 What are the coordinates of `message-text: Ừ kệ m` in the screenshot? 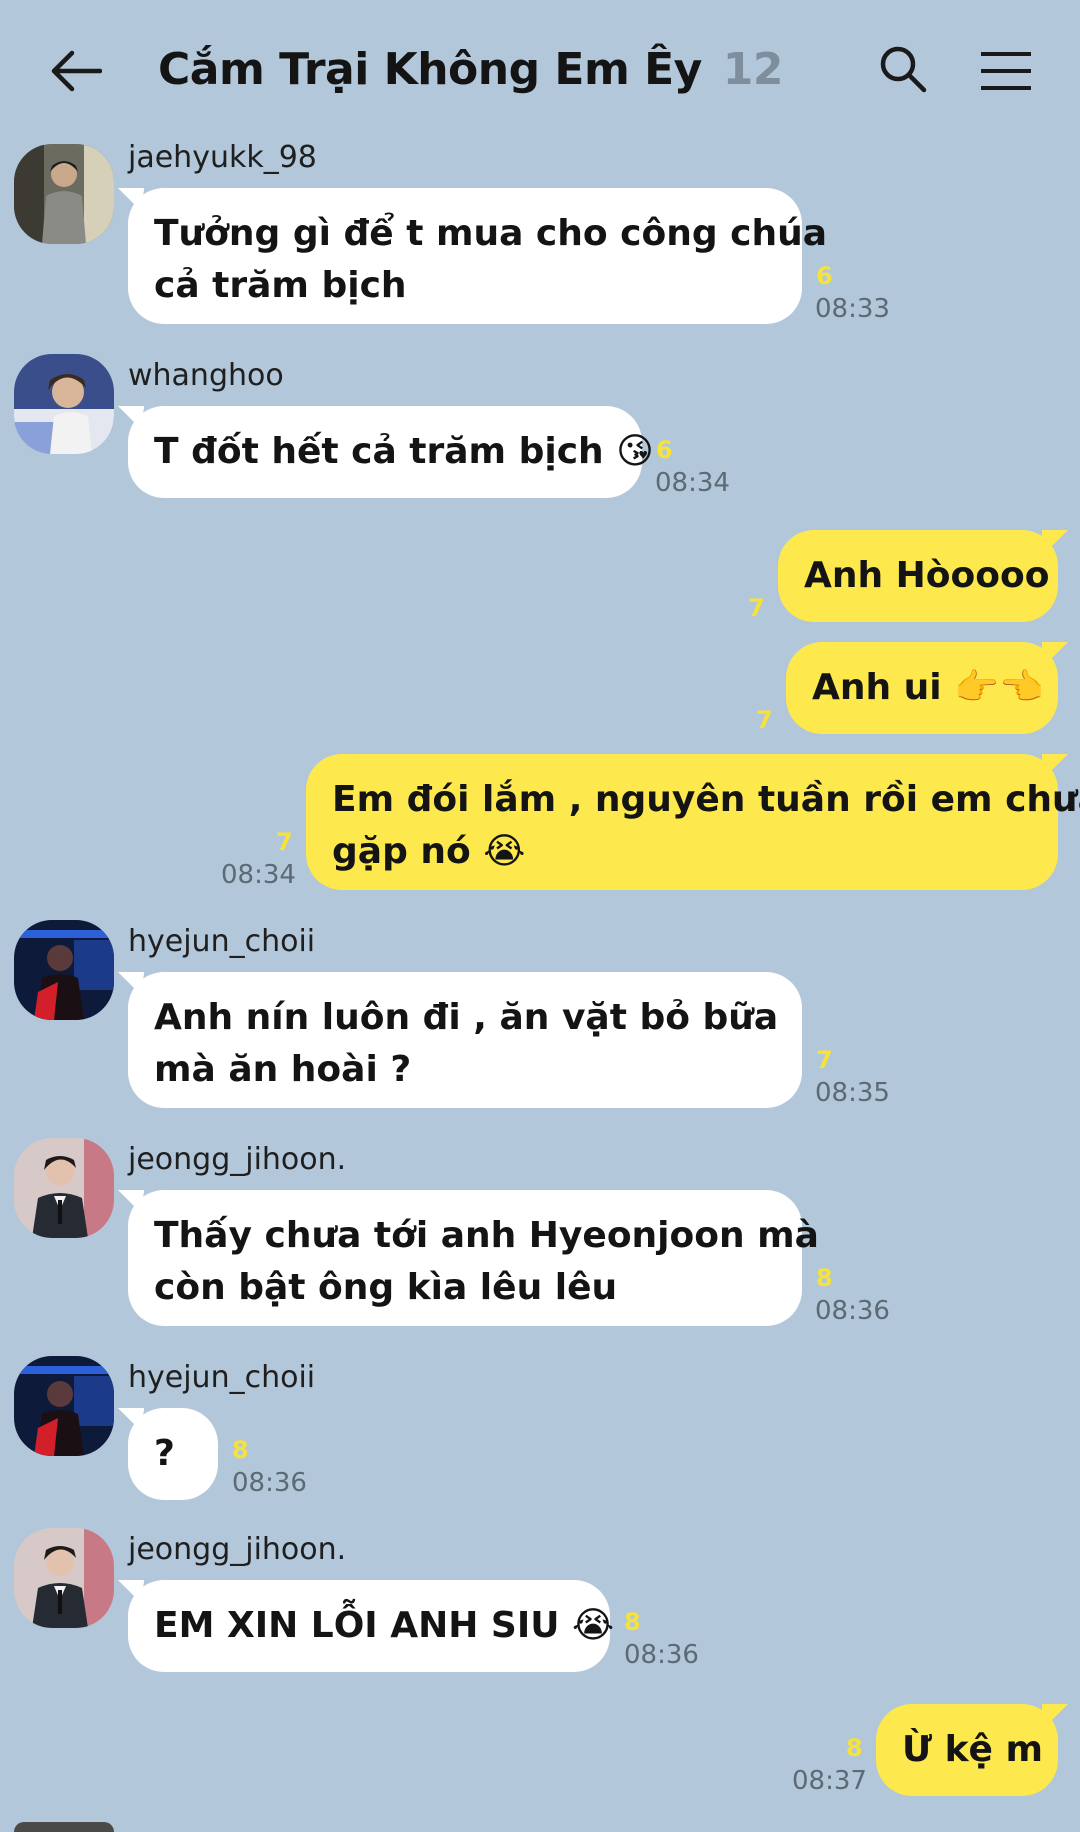 It's located at (973, 1749).